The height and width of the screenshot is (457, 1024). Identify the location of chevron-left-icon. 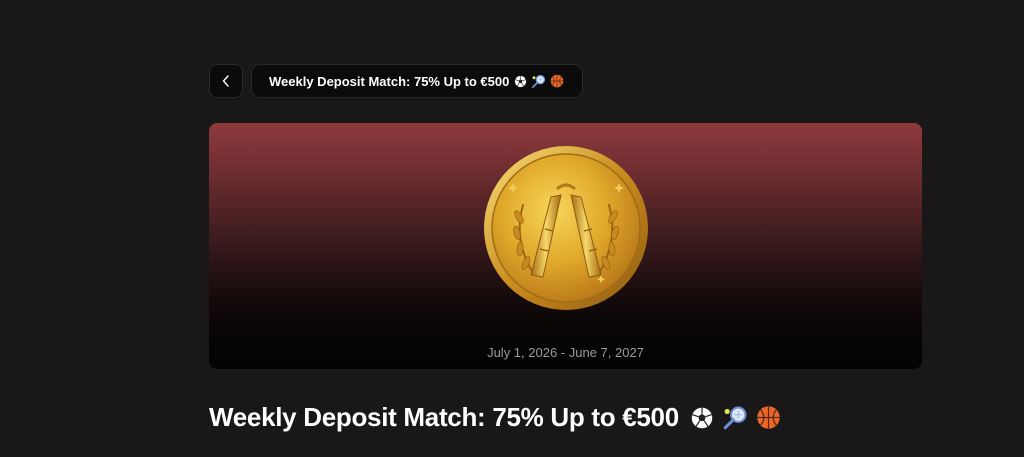
(225, 81).